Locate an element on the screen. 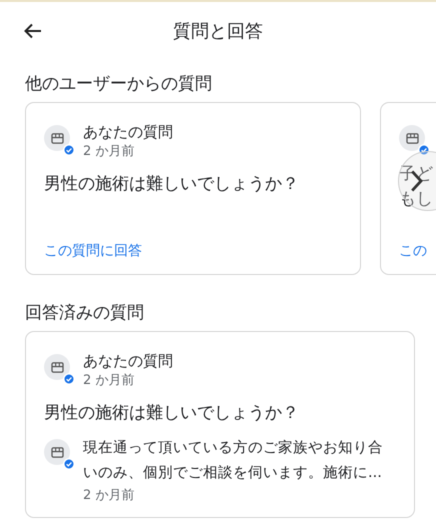 The image size is (436, 524). answer-link: この質問に回答 is located at coordinates (193, 251).